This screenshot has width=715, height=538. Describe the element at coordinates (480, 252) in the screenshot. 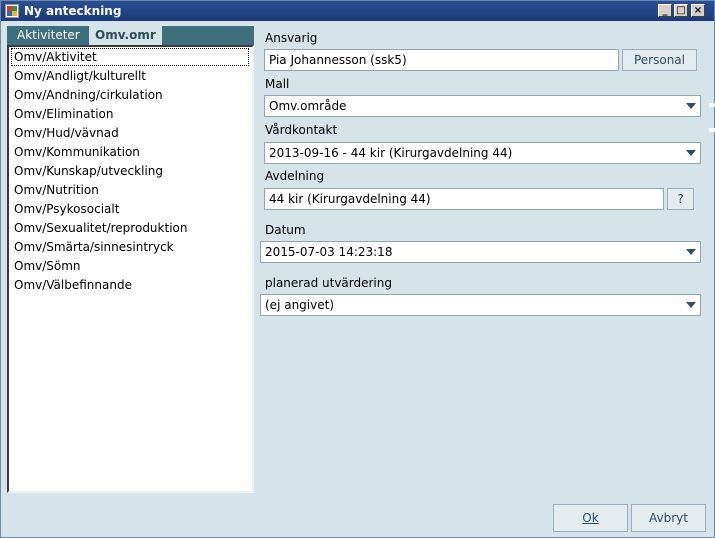

I see `datum-picker: 2015-07-03 14:23:18` at that location.